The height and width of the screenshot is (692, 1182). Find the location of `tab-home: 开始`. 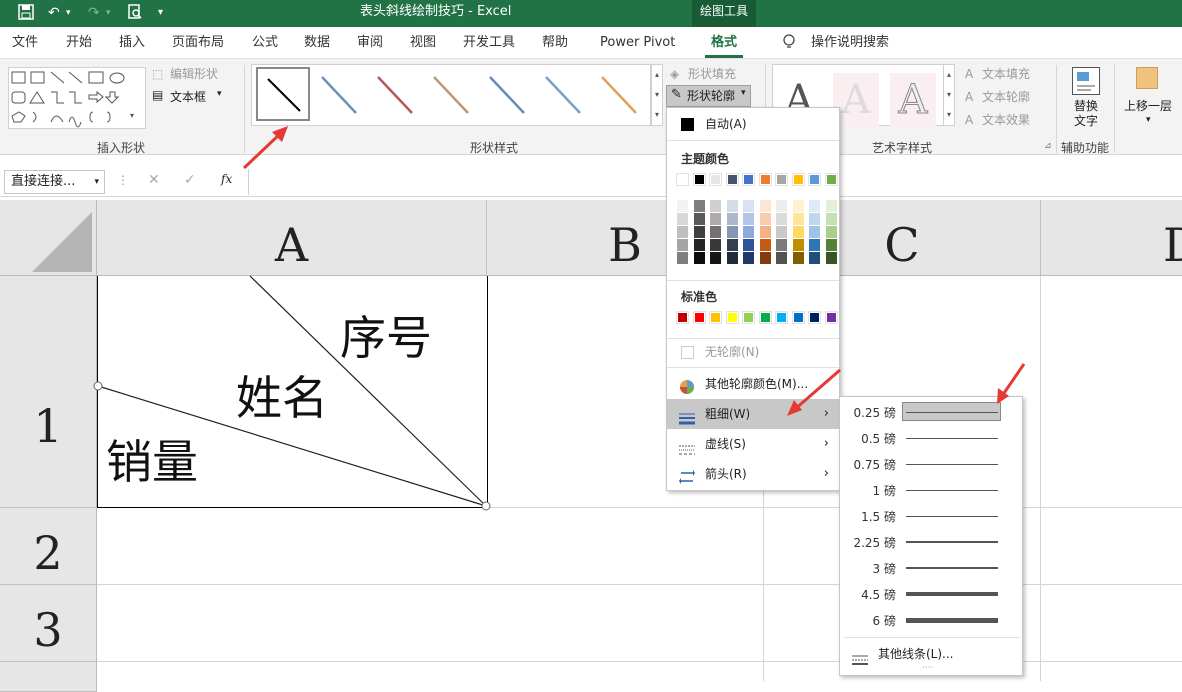

tab-home: 开始 is located at coordinates (79, 43).